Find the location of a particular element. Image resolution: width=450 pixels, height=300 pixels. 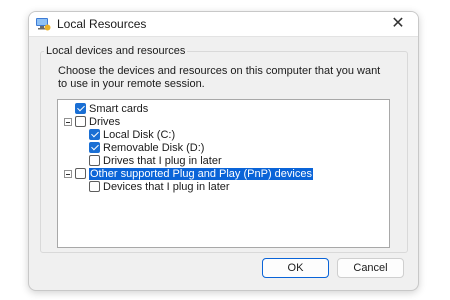

tree-item-smart-cards: Smart cards is located at coordinates (111, 108).